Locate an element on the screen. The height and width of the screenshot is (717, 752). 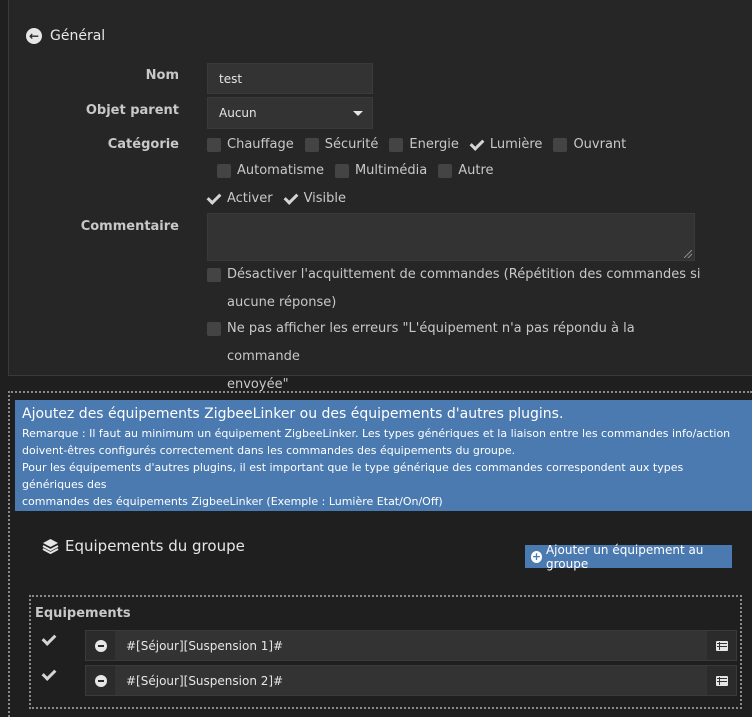
row-1-value: #[Séjour][Suspension 1]# is located at coordinates (204, 646).